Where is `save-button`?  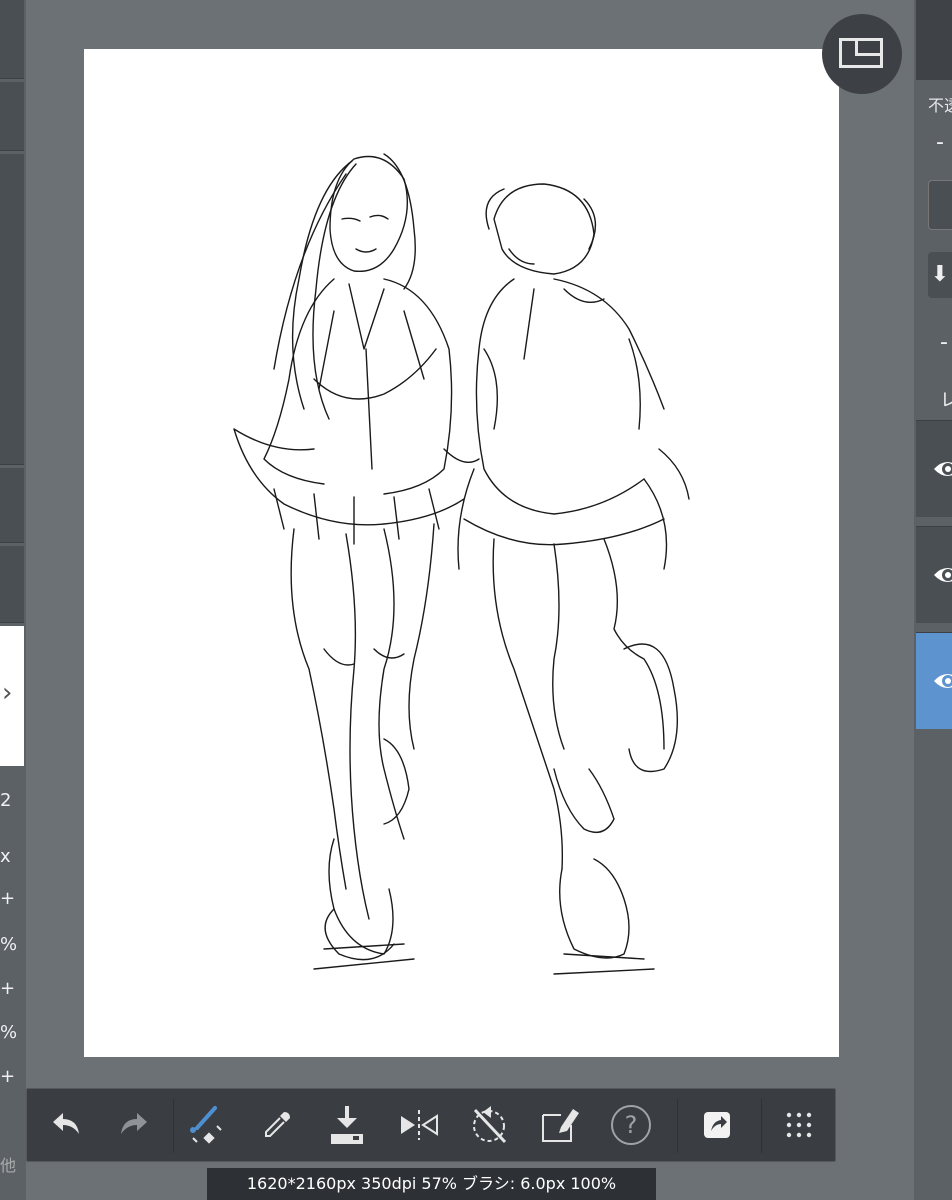
save-button is located at coordinates (347, 1125).